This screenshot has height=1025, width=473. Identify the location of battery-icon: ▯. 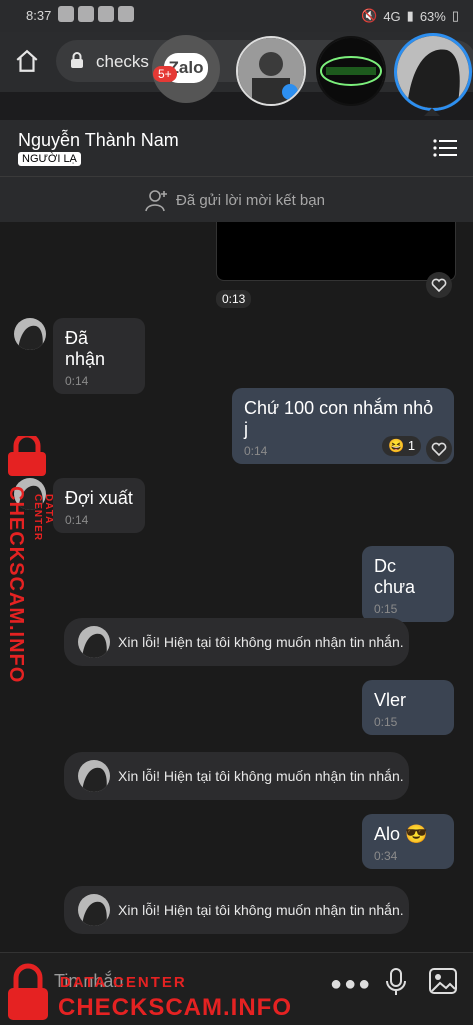
(455, 15).